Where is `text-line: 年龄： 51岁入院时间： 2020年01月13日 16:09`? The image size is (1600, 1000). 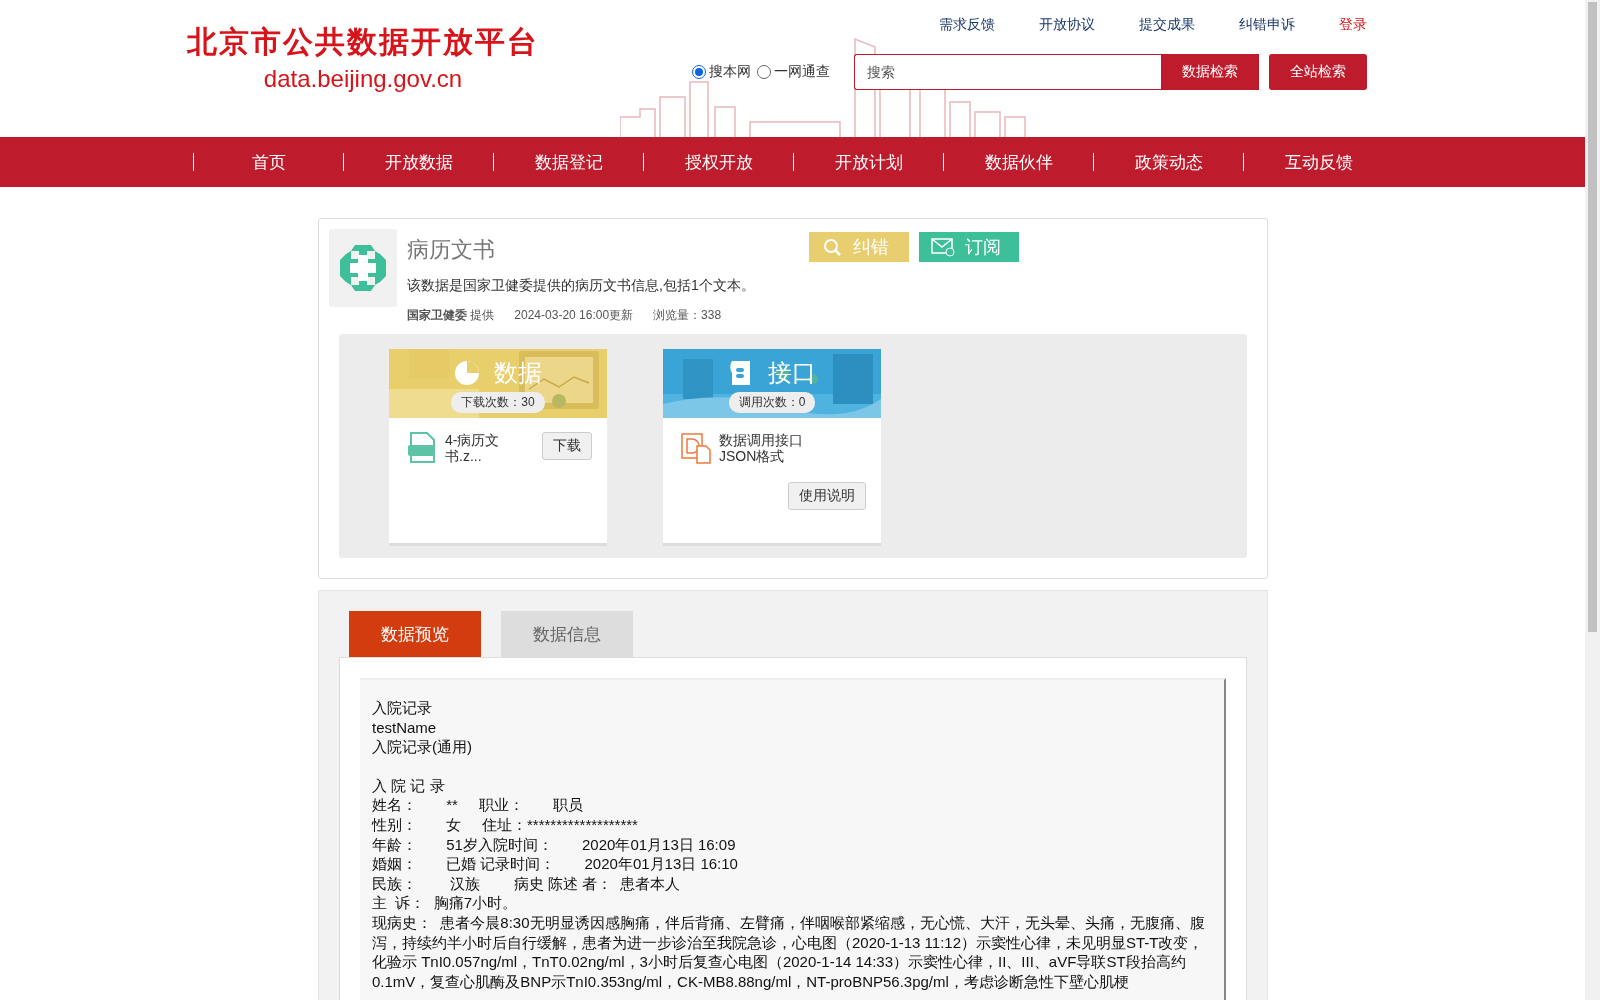
text-line: 年龄： 51岁入院时间： 2020年01月13日 16:09 is located at coordinates (554, 844).